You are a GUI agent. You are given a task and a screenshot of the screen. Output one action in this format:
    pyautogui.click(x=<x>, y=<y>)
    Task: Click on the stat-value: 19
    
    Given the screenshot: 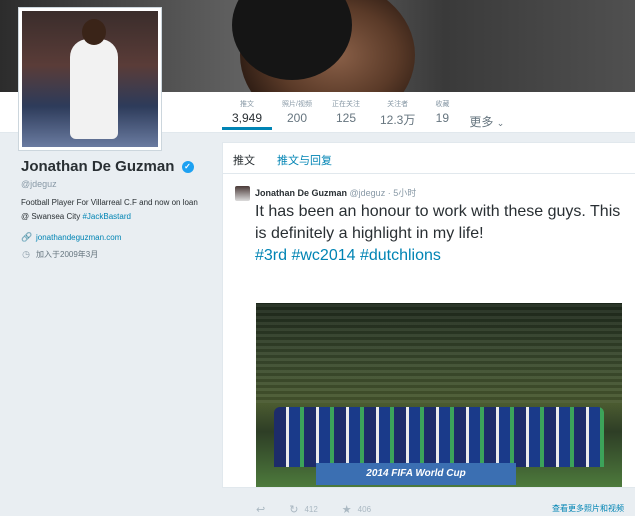 What is the action you would take?
    pyautogui.click(x=442, y=118)
    